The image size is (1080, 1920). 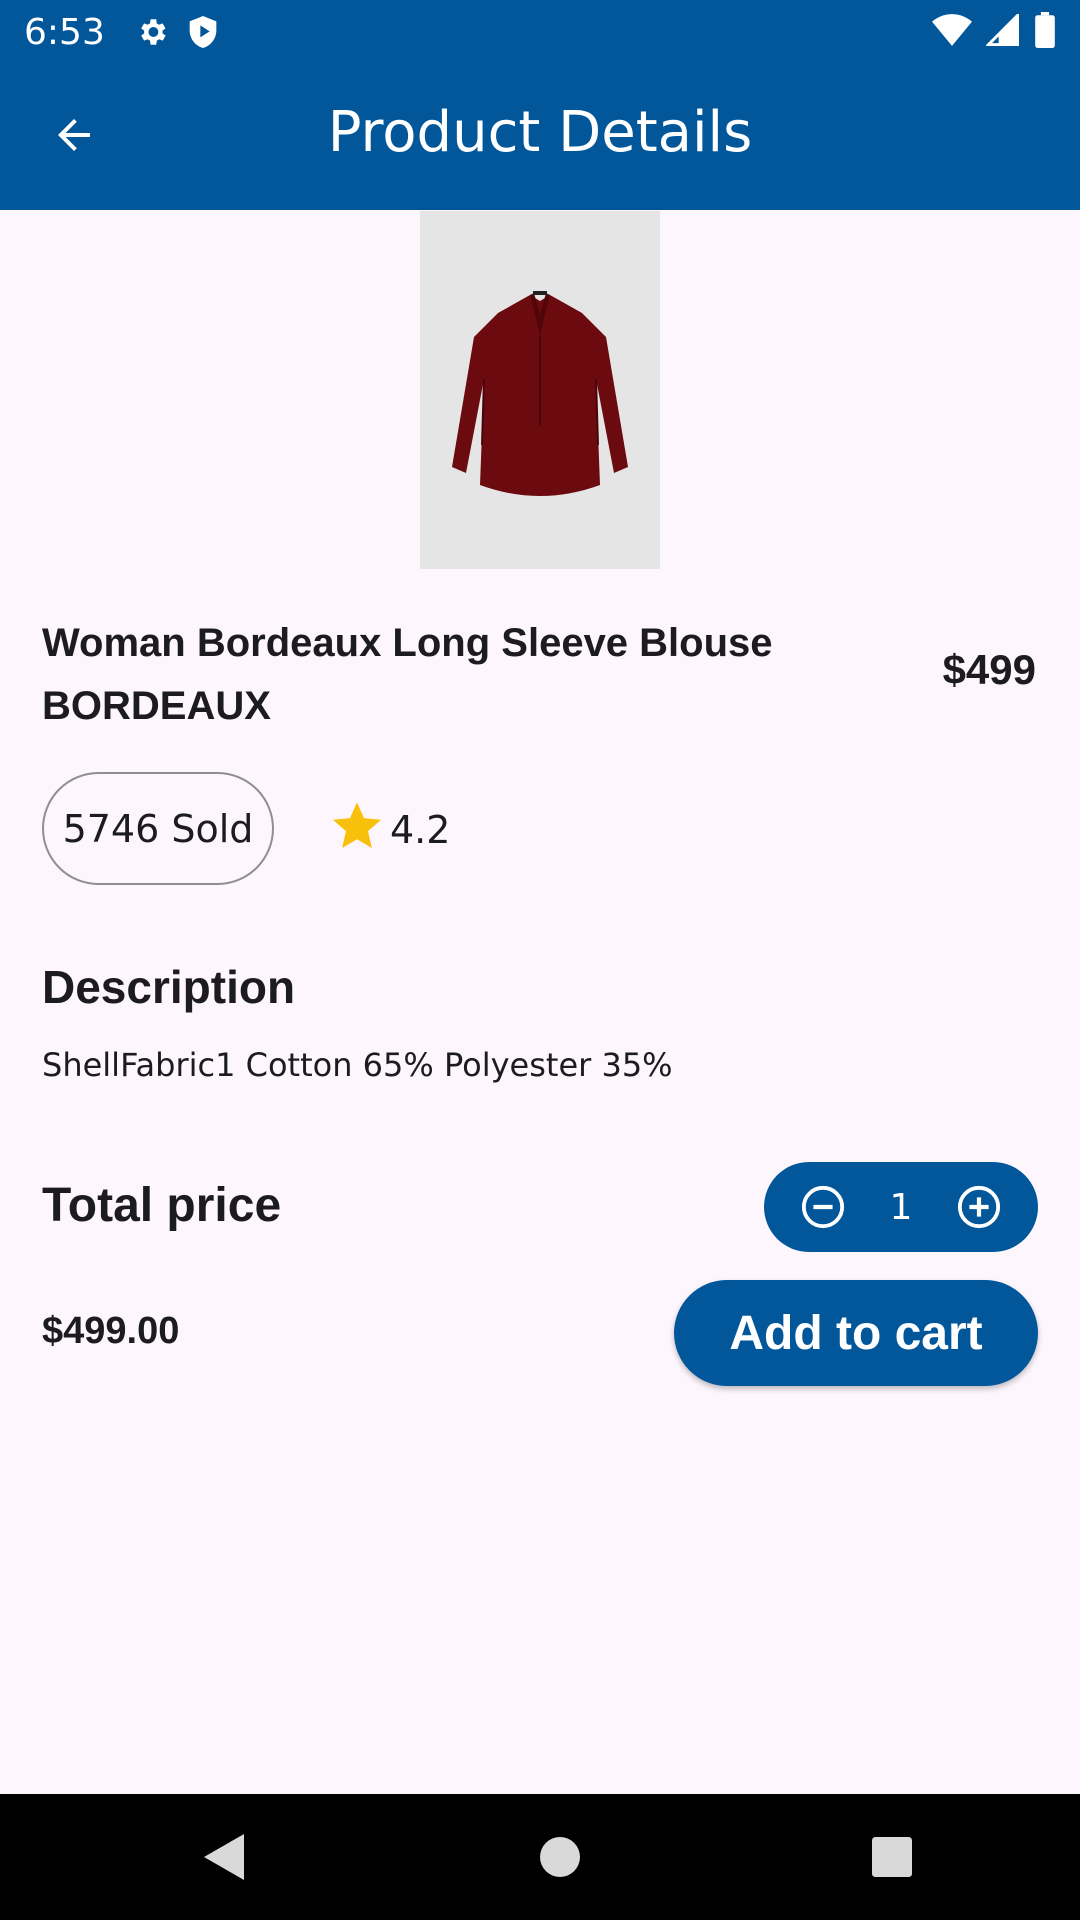 I want to click on status-bar: 6:53, so click(x=540, y=32).